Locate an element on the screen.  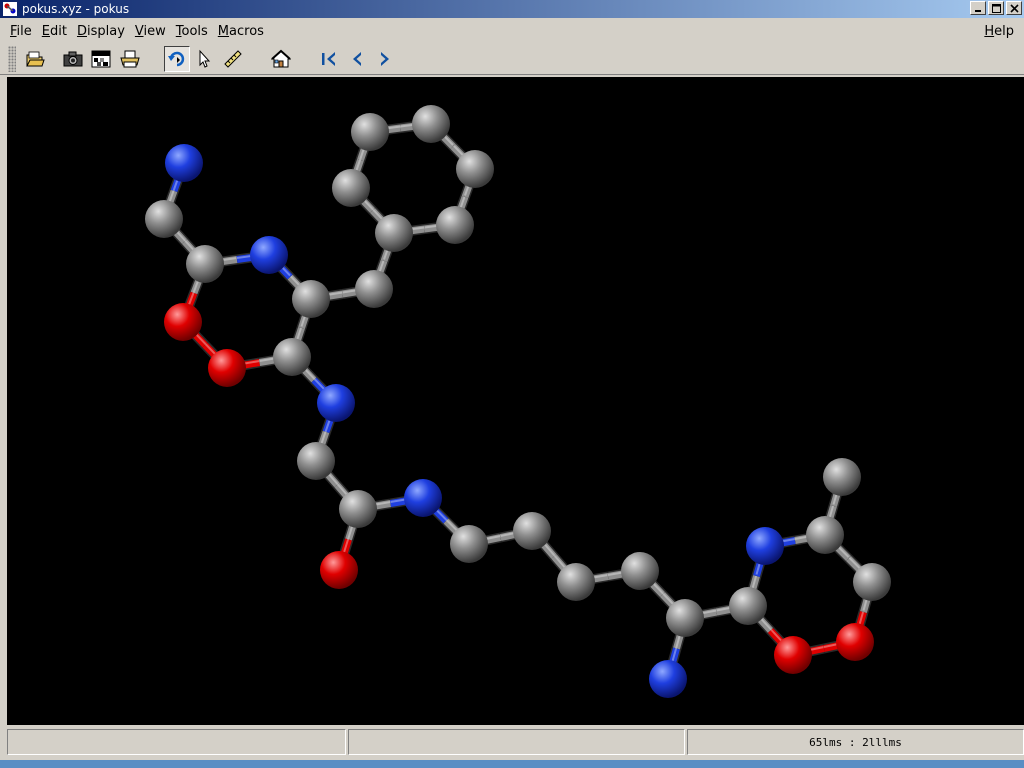
next-frame-button is located at coordinates (385, 59).